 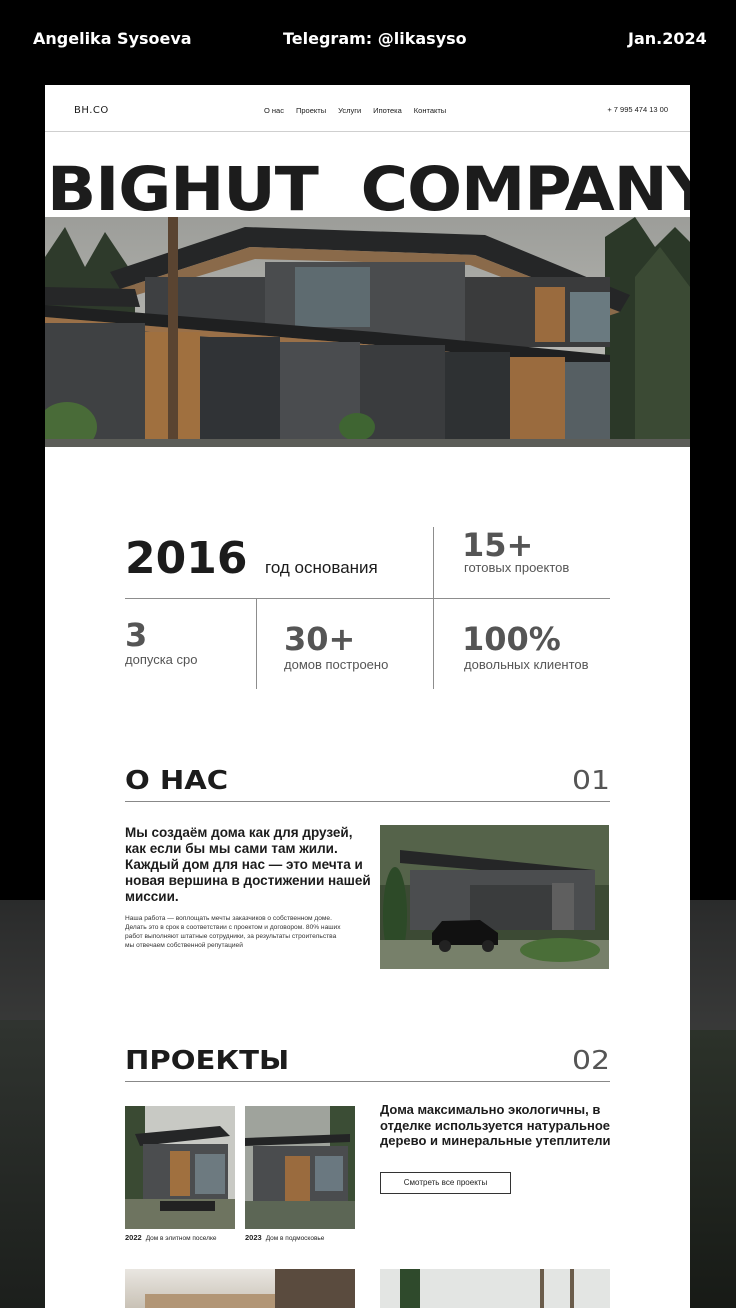 What do you see at coordinates (321, 567) in the screenshot?
I see `stat-label-founded: год основания` at bounding box center [321, 567].